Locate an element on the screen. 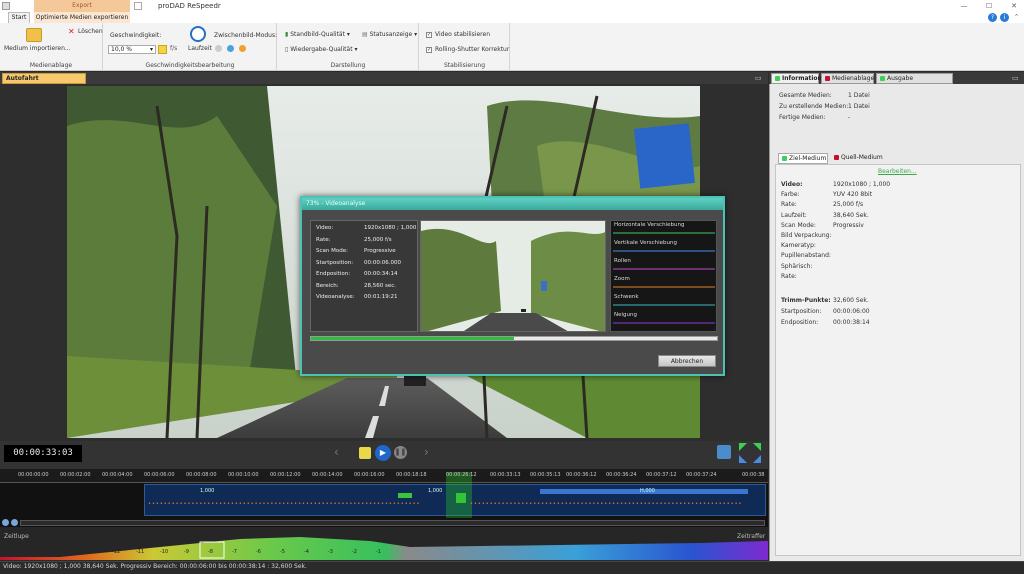 The width and height of the screenshot is (1024, 574). tab-media-library-label: Medienablage is located at coordinates (853, 78).